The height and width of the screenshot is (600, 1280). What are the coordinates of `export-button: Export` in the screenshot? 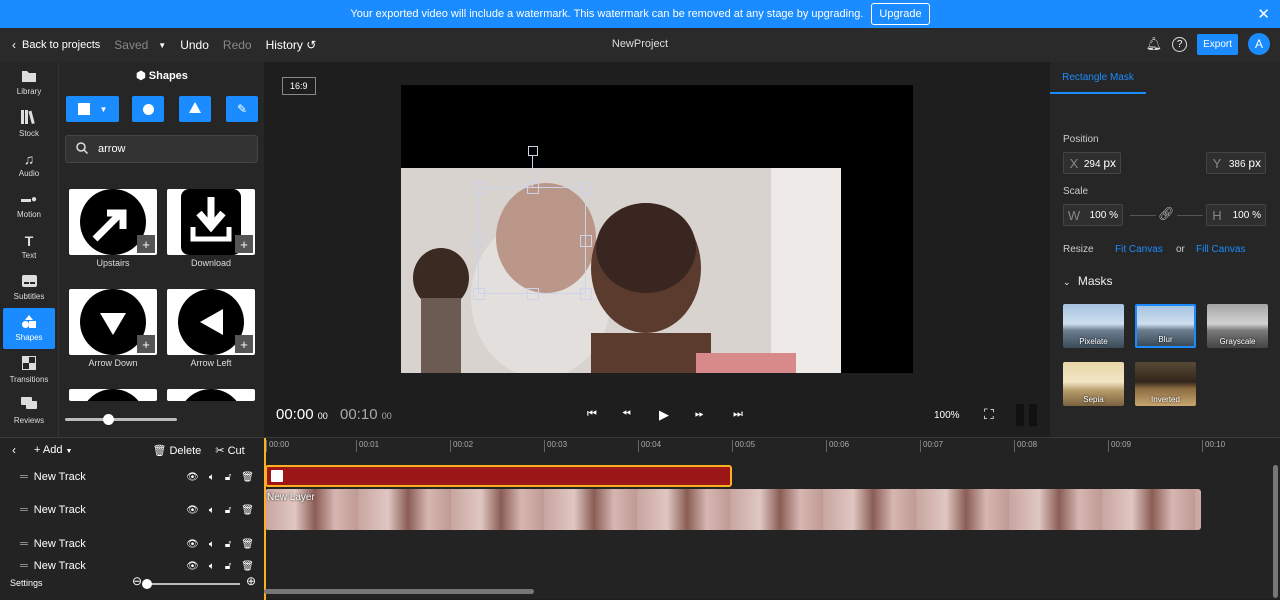 It's located at (1217, 44).